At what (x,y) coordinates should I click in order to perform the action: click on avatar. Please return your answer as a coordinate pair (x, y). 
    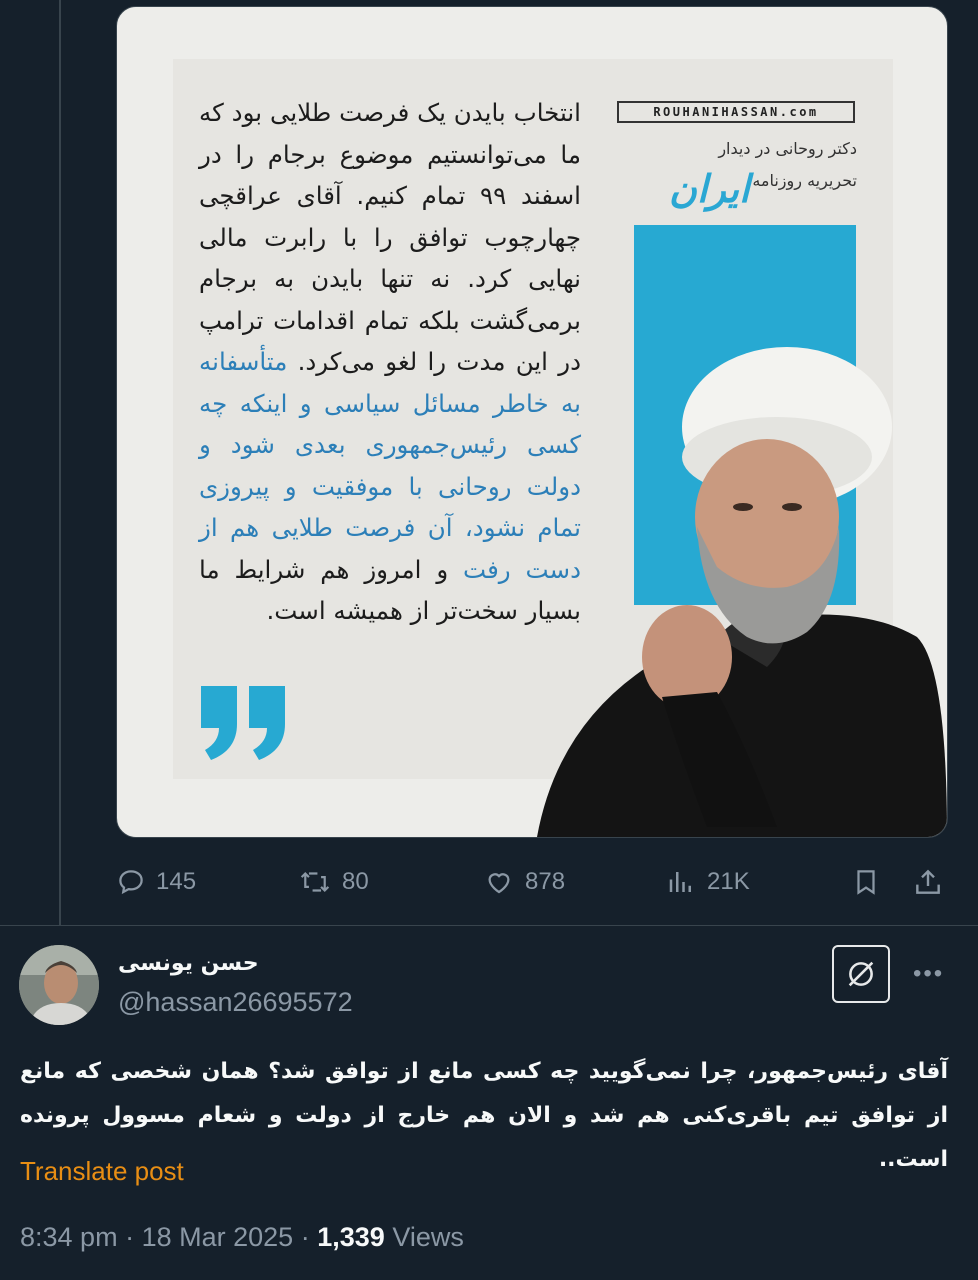
    Looking at the image, I should click on (59, 985).